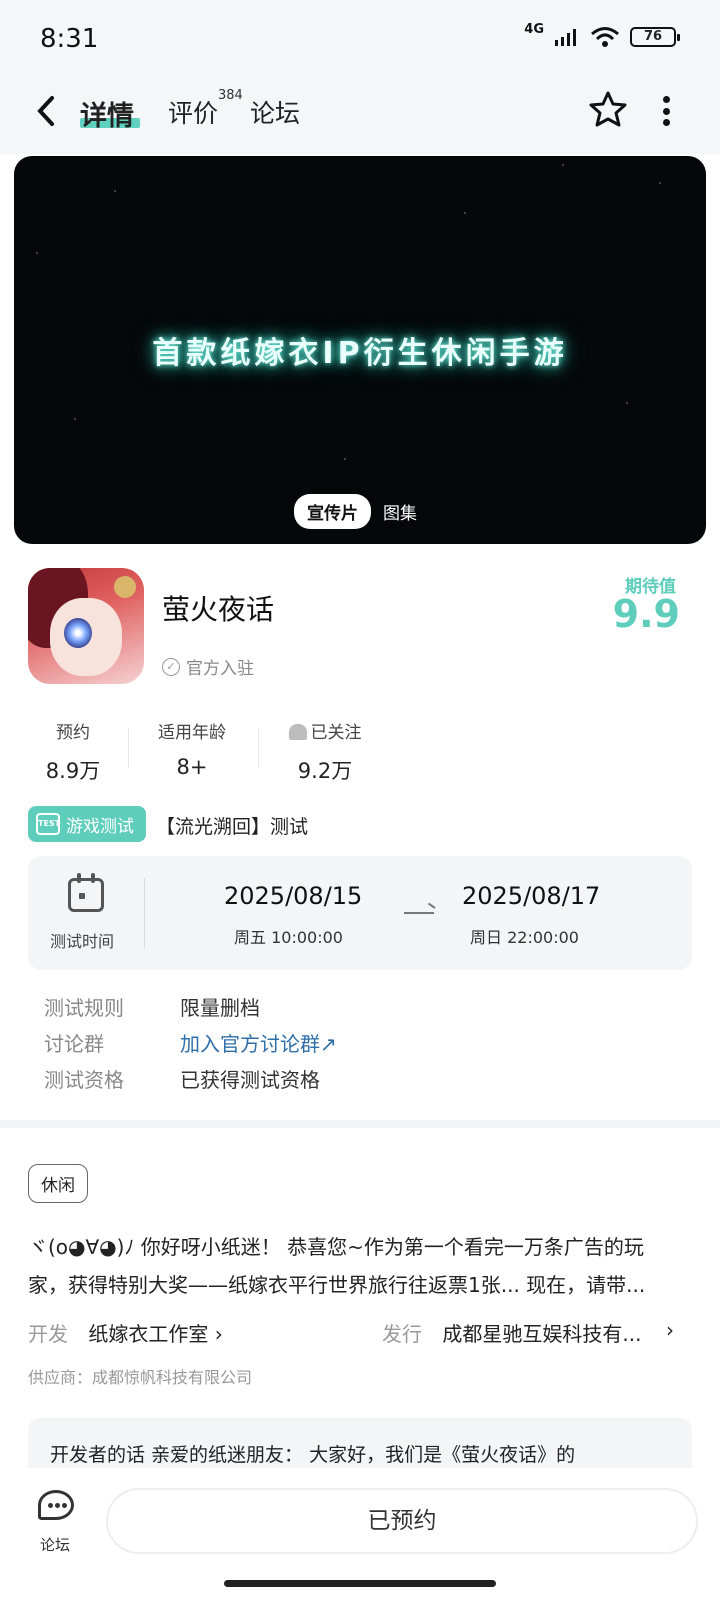  Describe the element at coordinates (534, 29) in the screenshot. I see `network-type: 4G` at that location.